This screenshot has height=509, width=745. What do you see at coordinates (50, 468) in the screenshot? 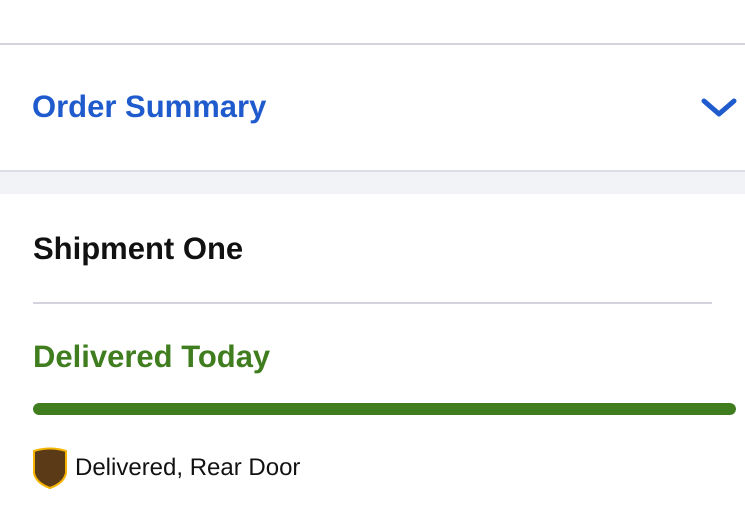
I see `shield-icon` at bounding box center [50, 468].